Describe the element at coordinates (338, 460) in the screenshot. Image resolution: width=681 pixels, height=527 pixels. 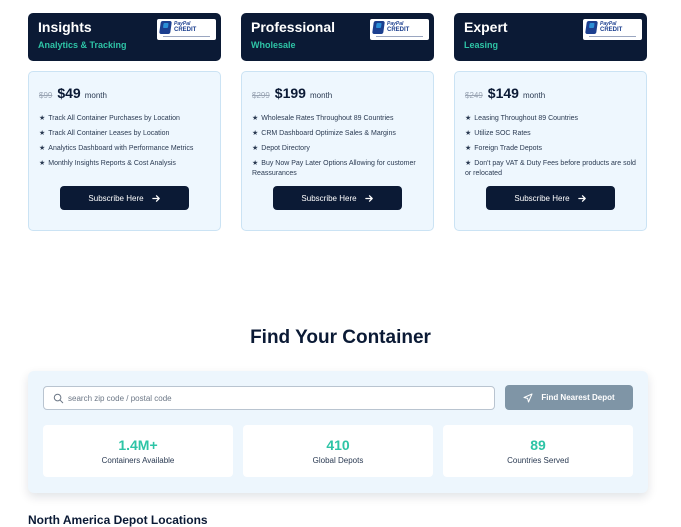
I see `stat-label: Global Depots` at that location.